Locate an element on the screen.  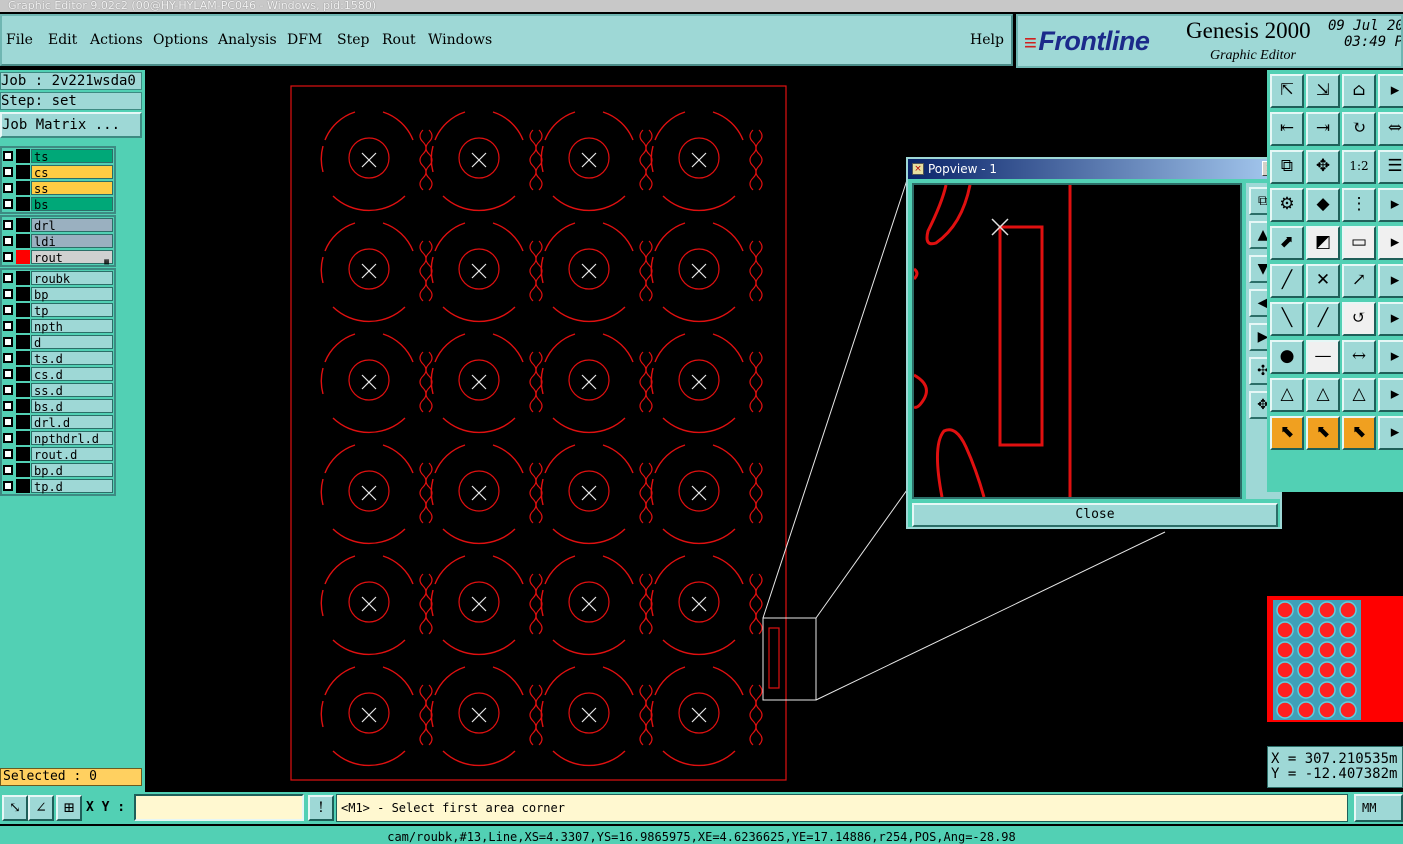
alert-icon: ! is located at coordinates (321, 808).